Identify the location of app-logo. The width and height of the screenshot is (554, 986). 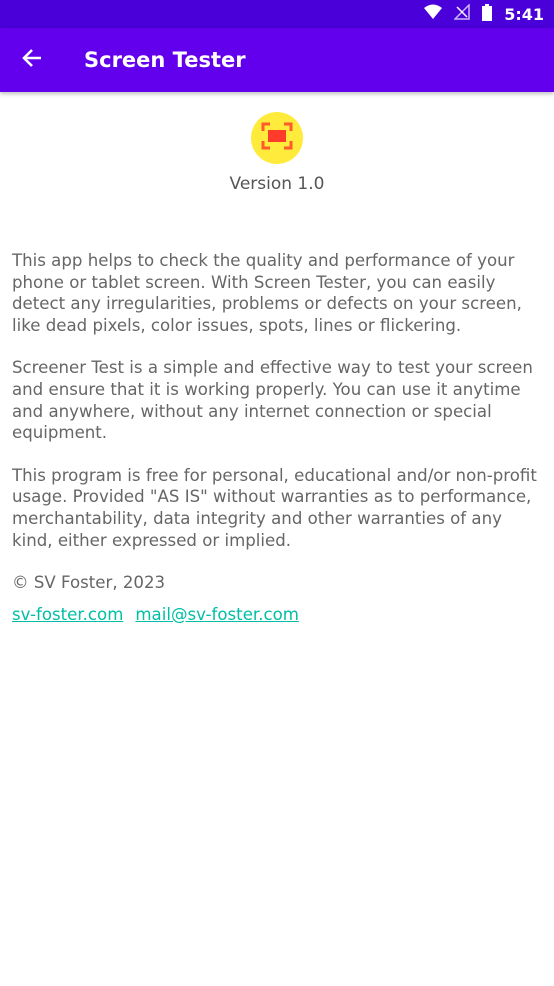
(277, 138).